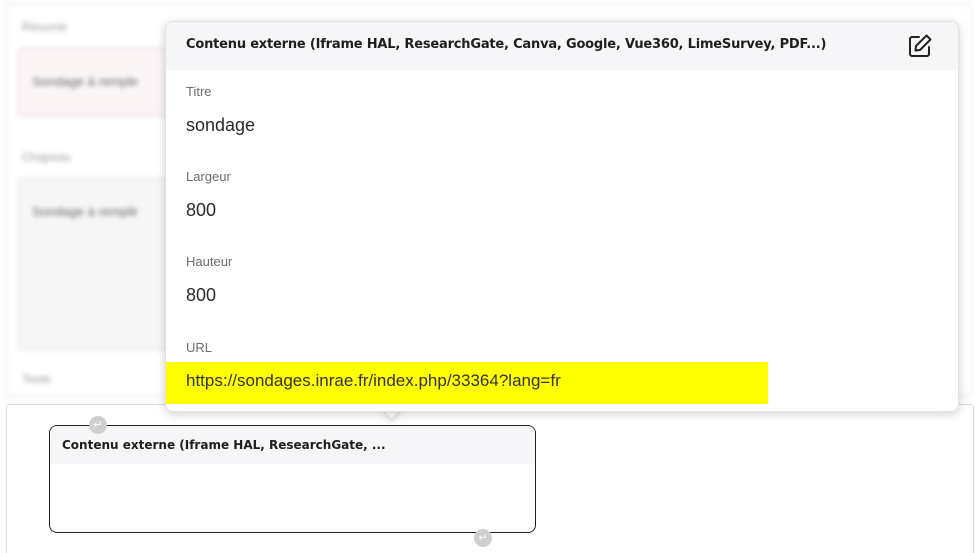  What do you see at coordinates (98, 425) in the screenshot?
I see `insert-paragraph-before-icon: ↵` at bounding box center [98, 425].